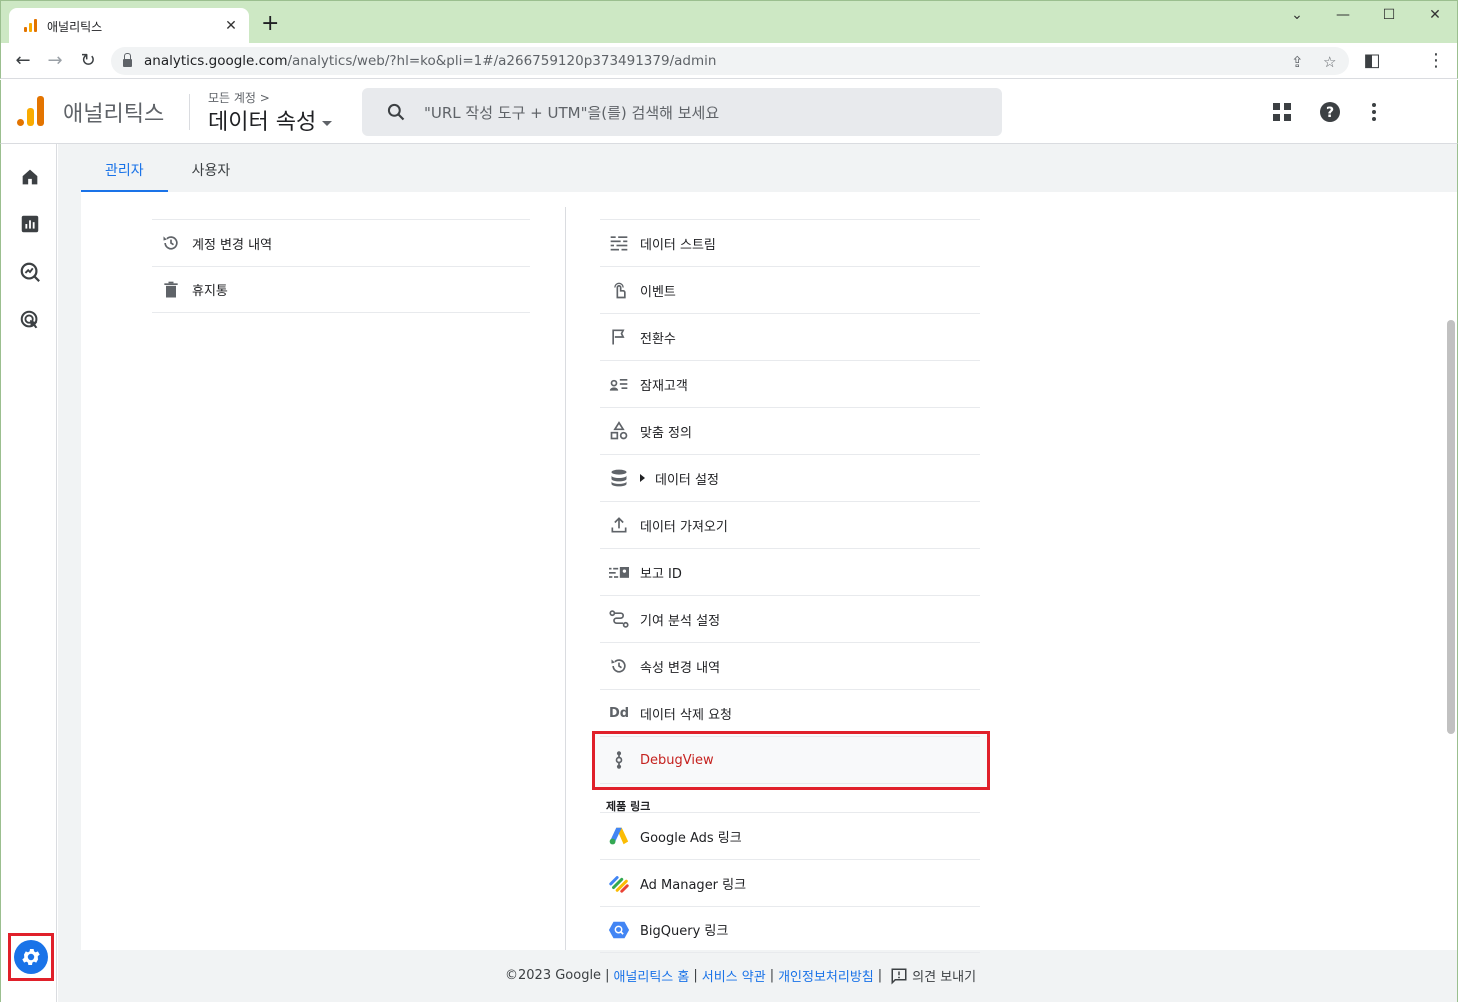  What do you see at coordinates (790, 430) in the screenshot?
I see `menu-item-custom-definitions: 맞춤 정의` at bounding box center [790, 430].